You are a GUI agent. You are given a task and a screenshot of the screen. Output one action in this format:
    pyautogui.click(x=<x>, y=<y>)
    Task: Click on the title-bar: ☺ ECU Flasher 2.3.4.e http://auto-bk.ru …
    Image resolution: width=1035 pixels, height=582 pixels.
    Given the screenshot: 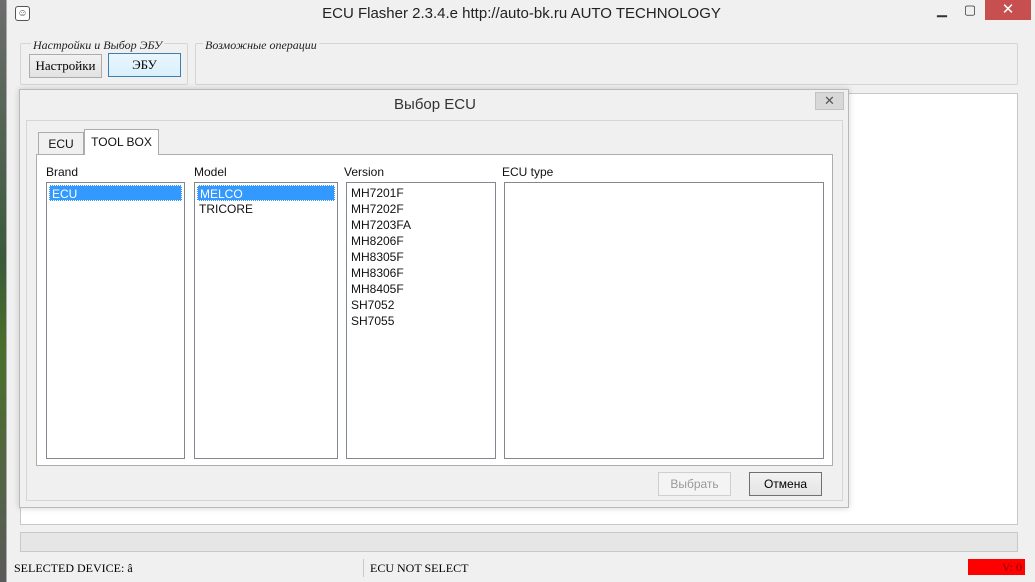 What is the action you would take?
    pyautogui.click(x=521, y=14)
    